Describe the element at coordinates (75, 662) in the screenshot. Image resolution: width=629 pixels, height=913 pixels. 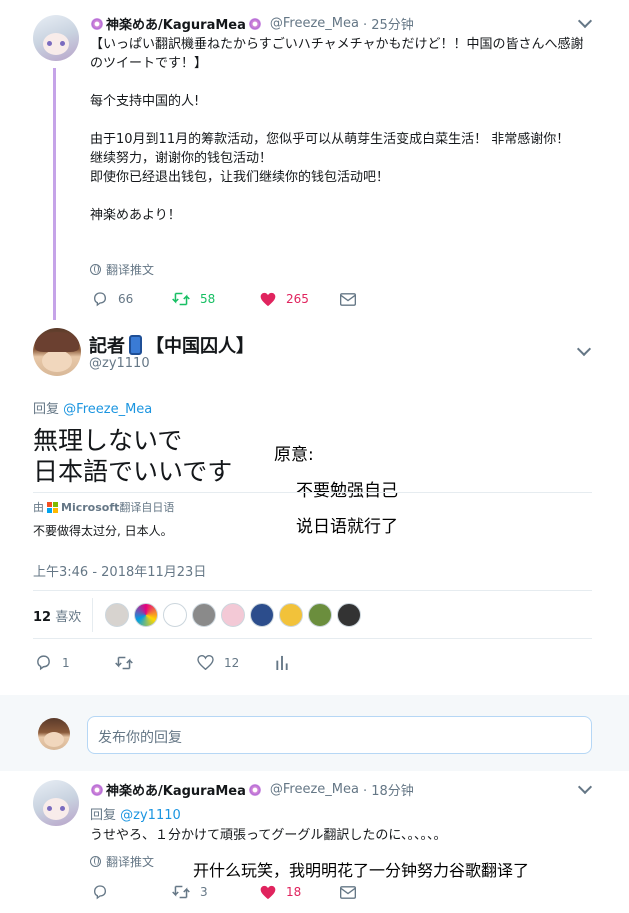
I see `reply-button: 1` at that location.